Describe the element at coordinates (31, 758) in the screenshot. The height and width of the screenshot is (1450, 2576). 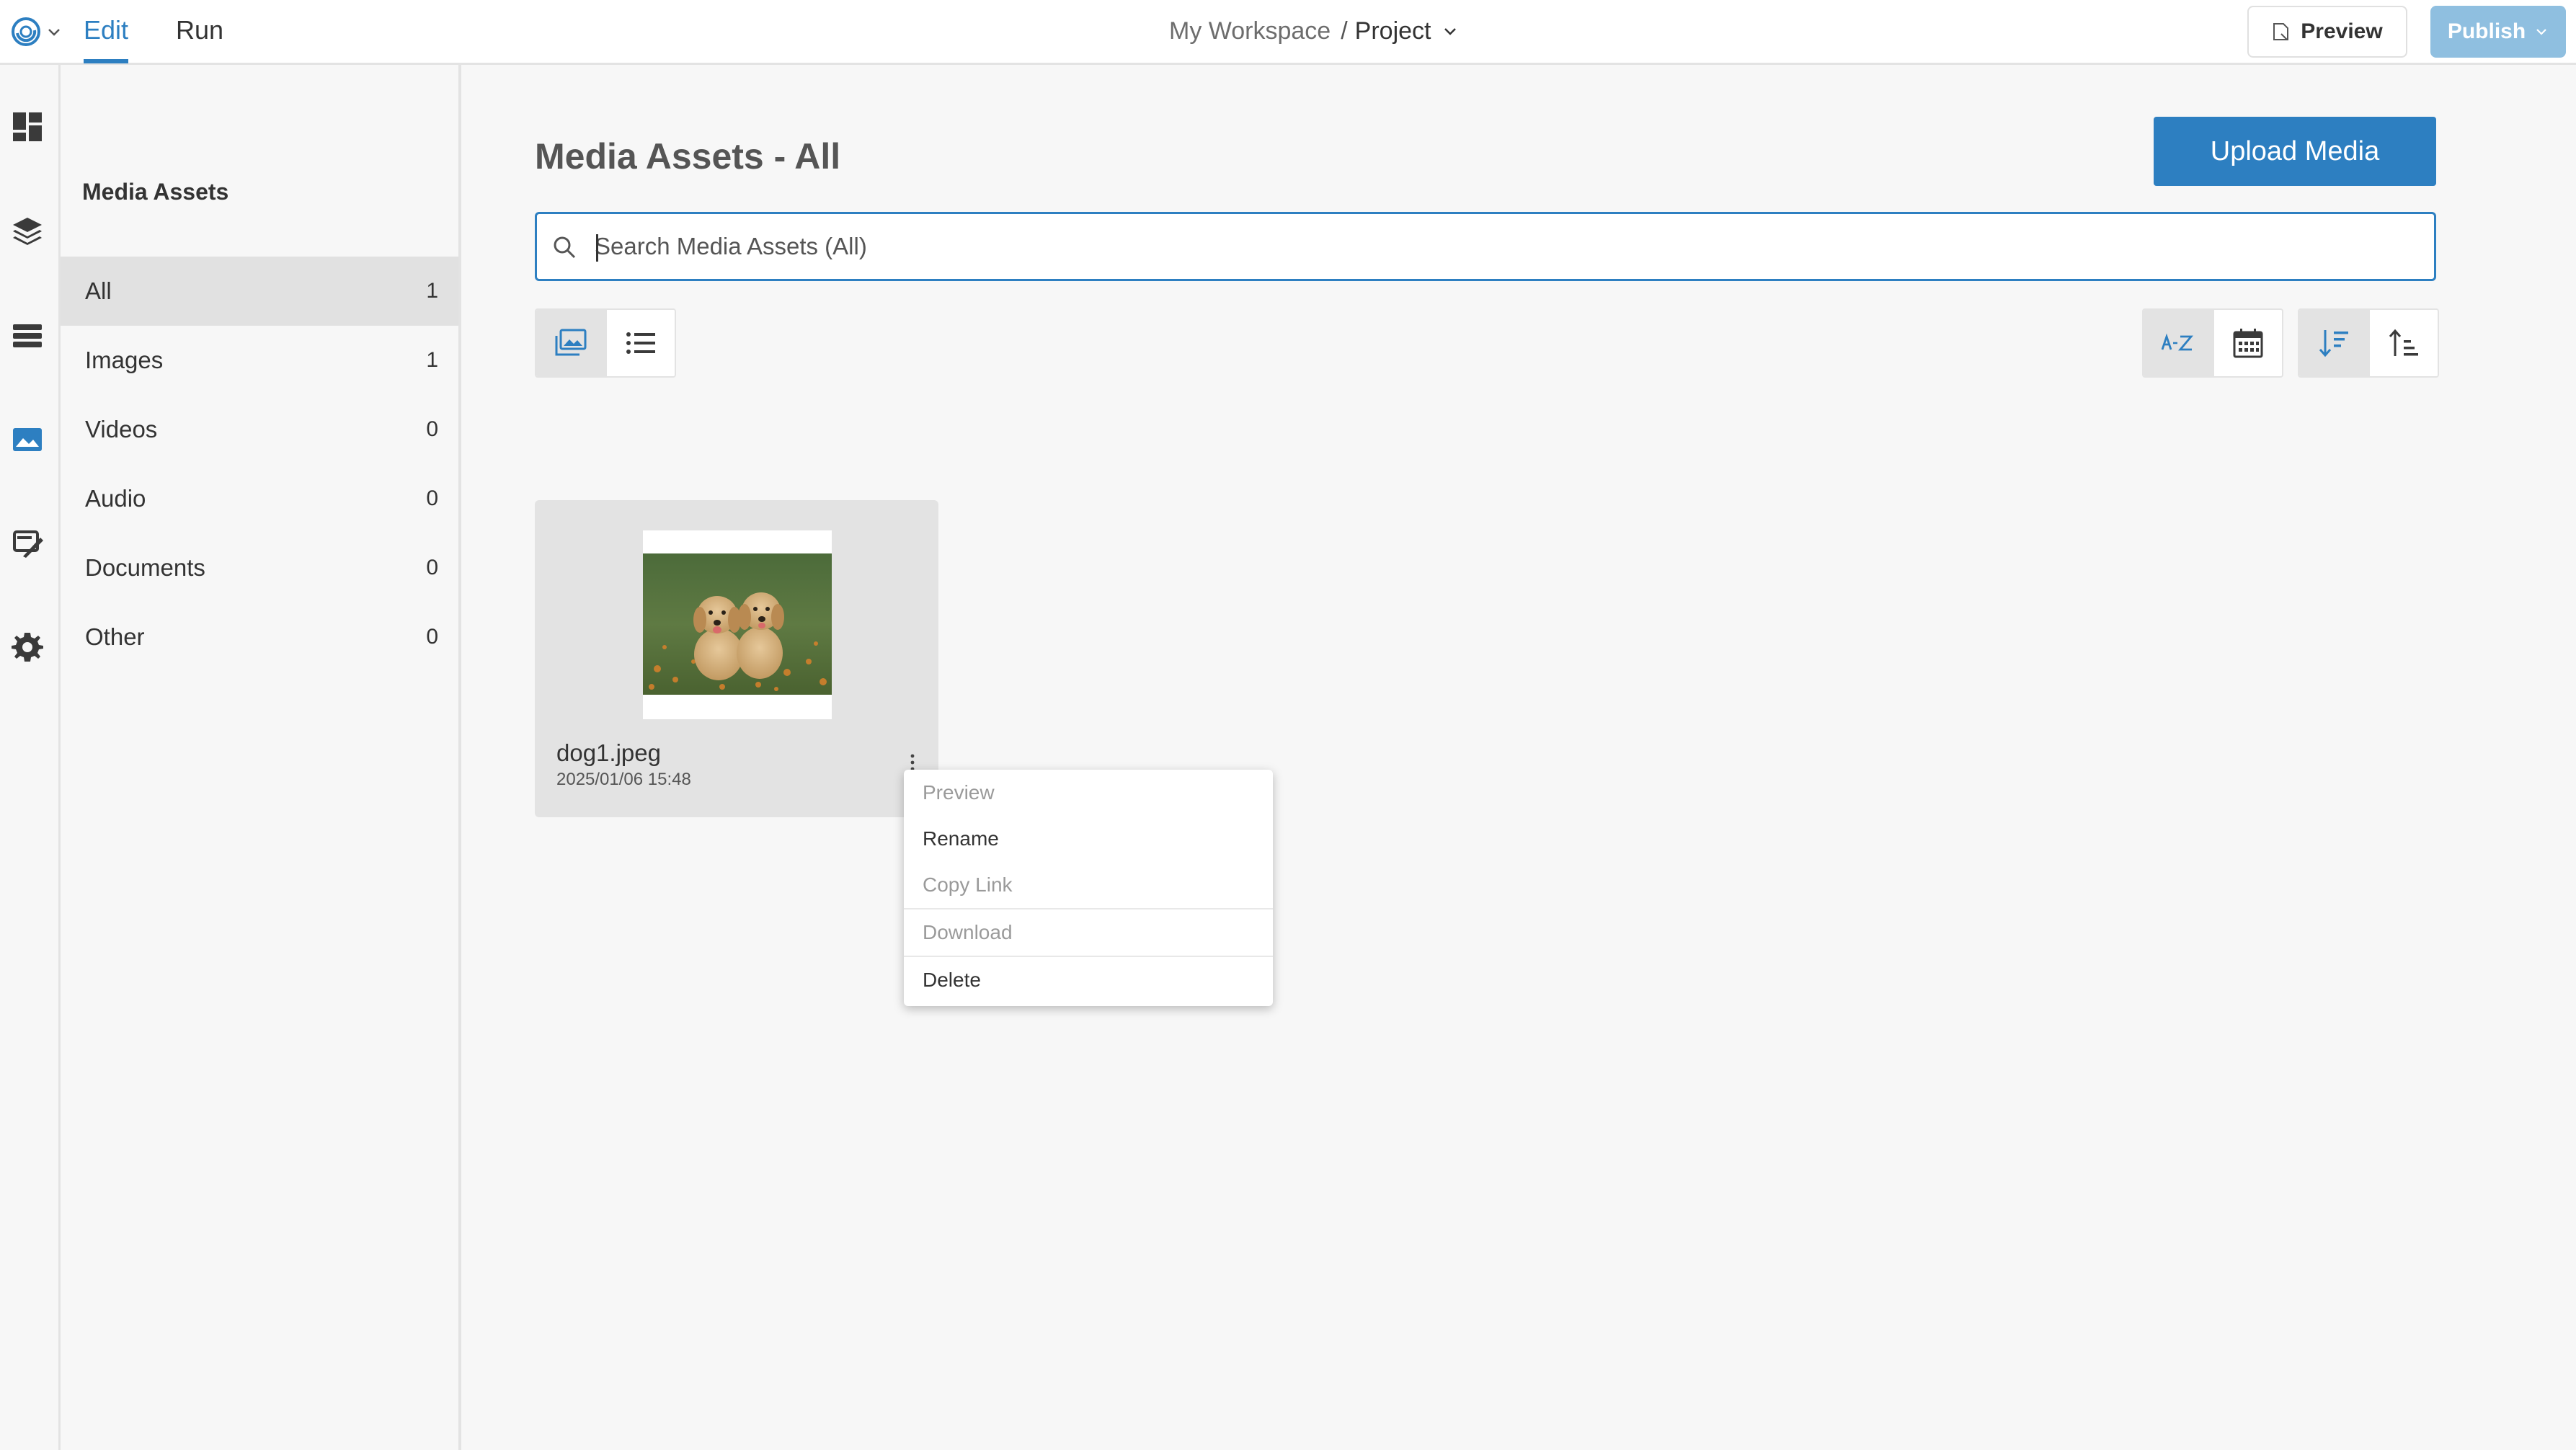
I see `icon-rail` at that location.